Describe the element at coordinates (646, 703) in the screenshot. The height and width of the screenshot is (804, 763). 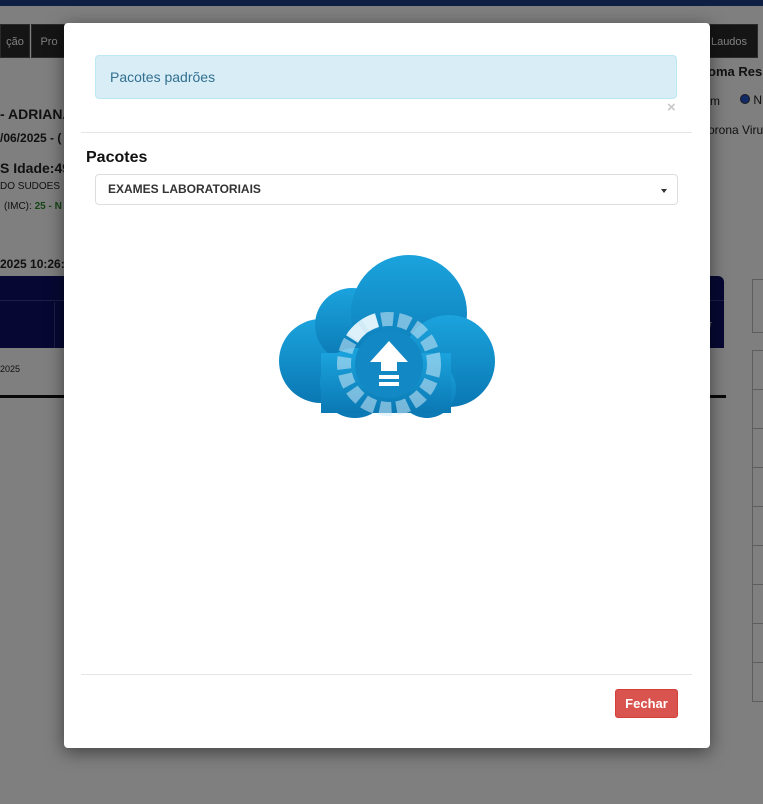
I see `fechar-button: Fechar` at that location.